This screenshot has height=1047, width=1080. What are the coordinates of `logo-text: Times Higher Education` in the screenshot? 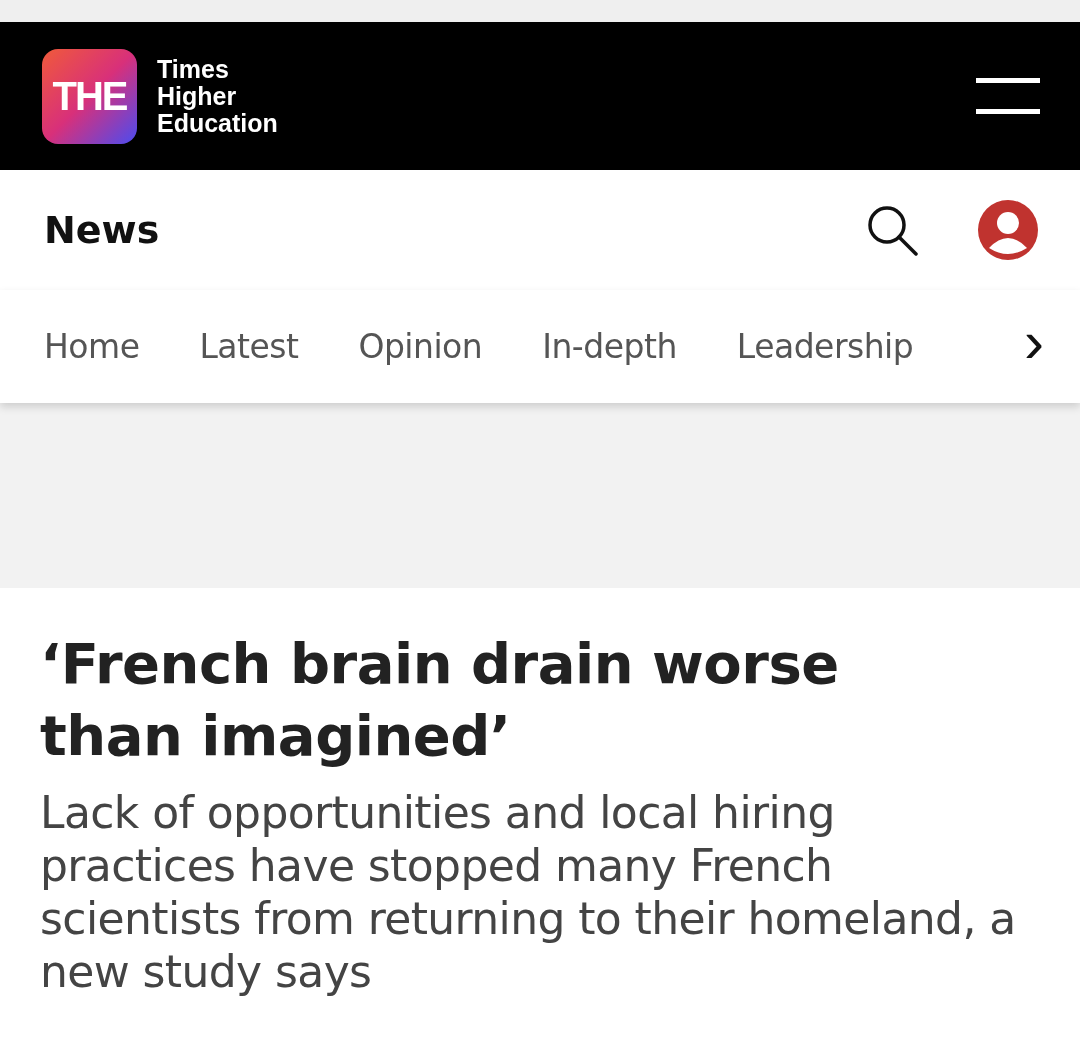 It's located at (217, 96).